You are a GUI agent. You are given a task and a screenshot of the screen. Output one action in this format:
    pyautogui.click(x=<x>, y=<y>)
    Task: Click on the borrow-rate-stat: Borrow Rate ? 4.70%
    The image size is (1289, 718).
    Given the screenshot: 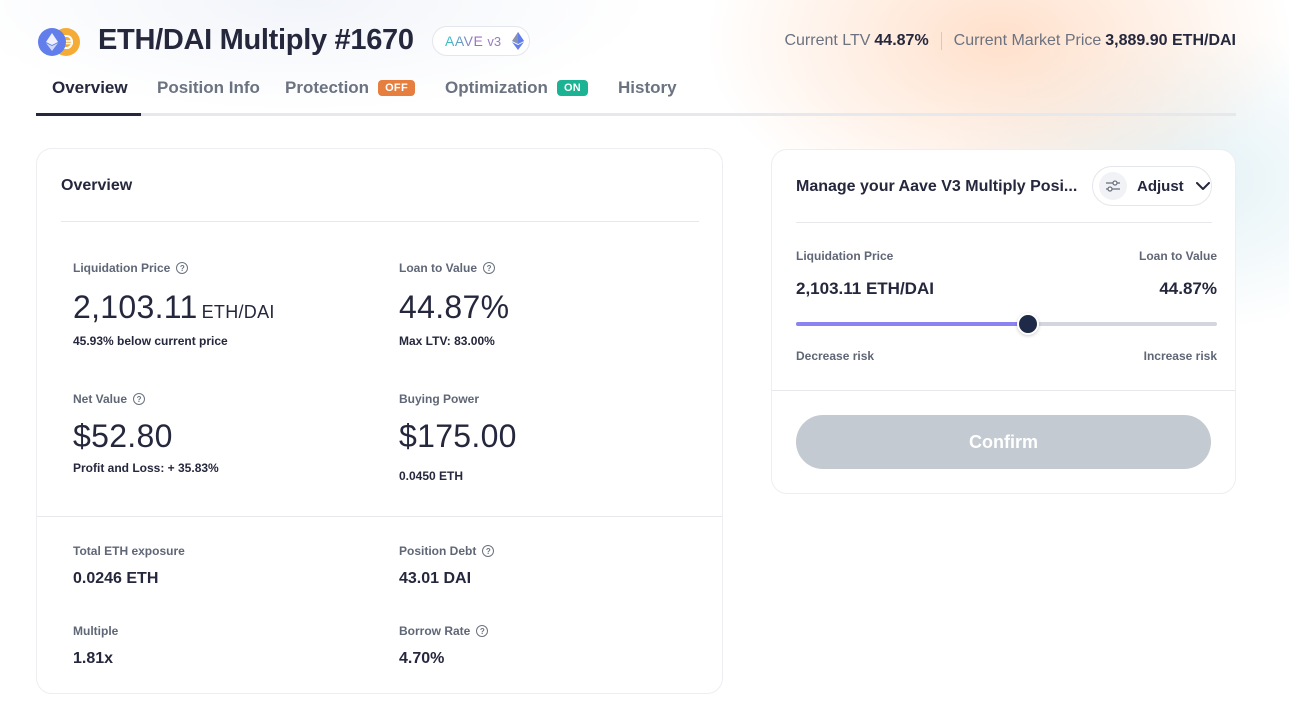 What is the action you would take?
    pyautogui.click(x=444, y=646)
    